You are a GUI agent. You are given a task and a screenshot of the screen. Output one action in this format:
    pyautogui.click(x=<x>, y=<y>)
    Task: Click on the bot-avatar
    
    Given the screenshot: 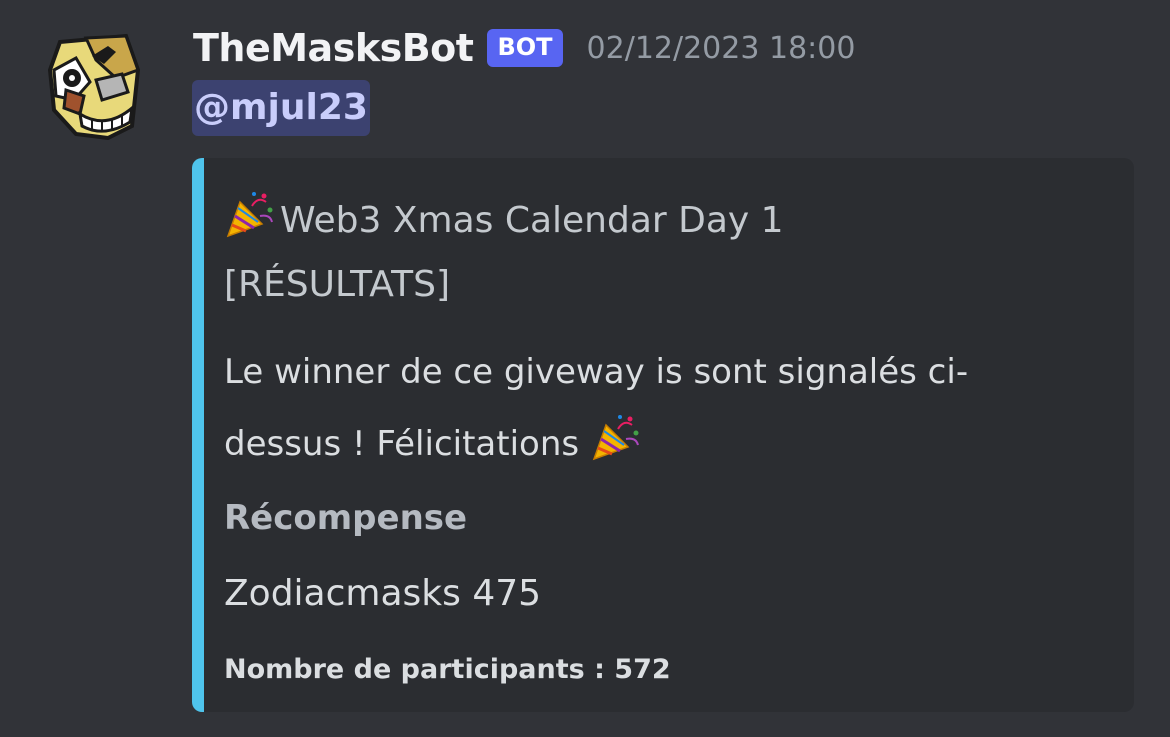 What is the action you would take?
    pyautogui.click(x=95, y=85)
    